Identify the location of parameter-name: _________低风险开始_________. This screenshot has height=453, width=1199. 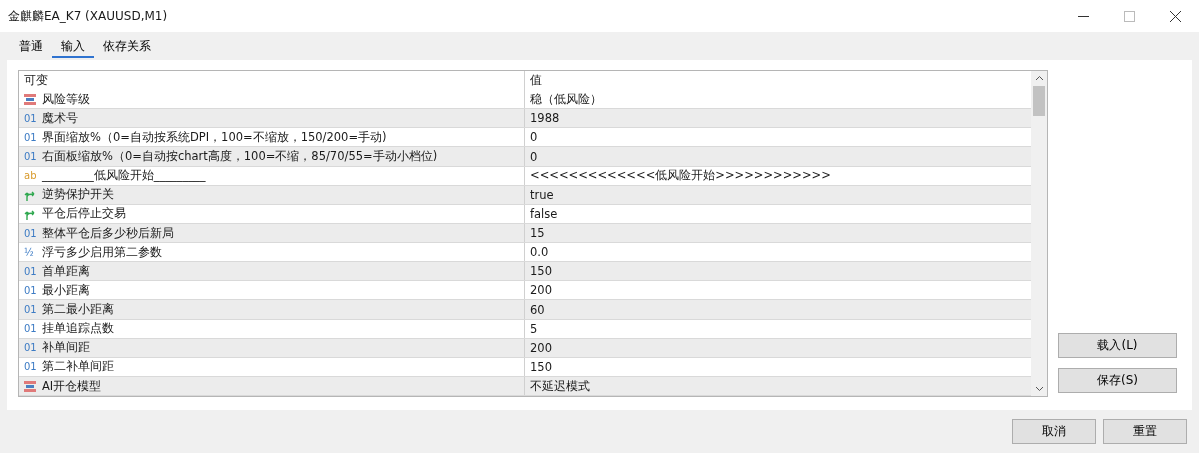
(124, 176).